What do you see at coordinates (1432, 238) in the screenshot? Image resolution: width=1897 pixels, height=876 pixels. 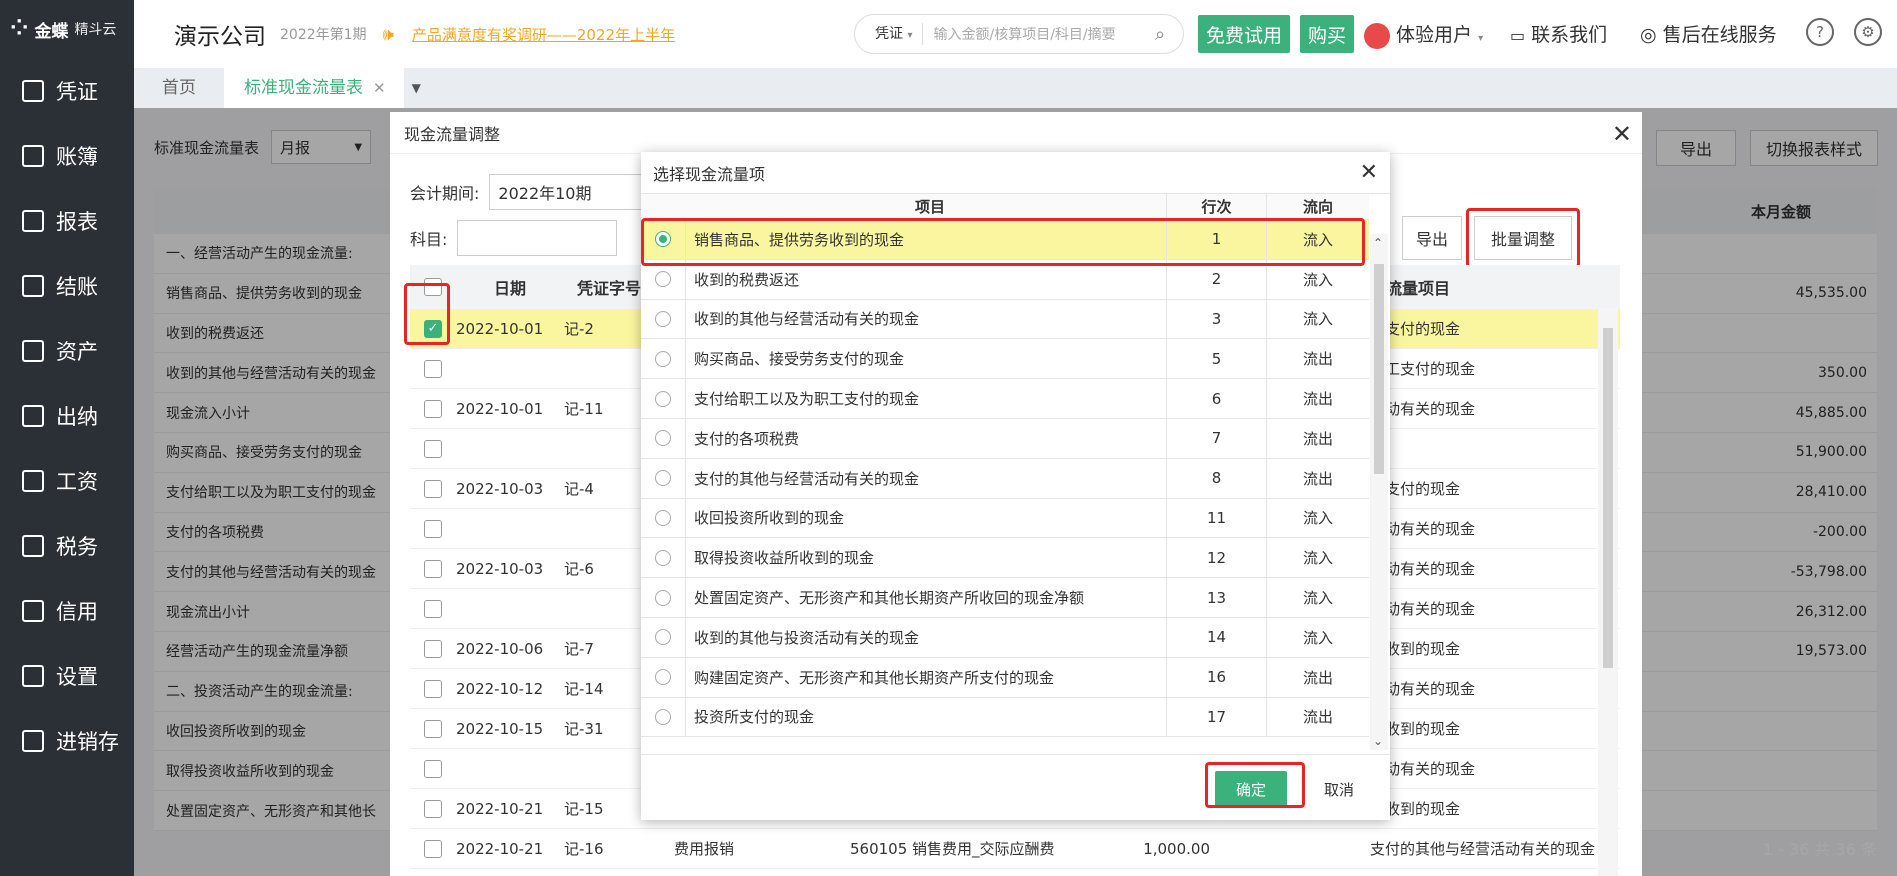 I see `export-button: 导出` at bounding box center [1432, 238].